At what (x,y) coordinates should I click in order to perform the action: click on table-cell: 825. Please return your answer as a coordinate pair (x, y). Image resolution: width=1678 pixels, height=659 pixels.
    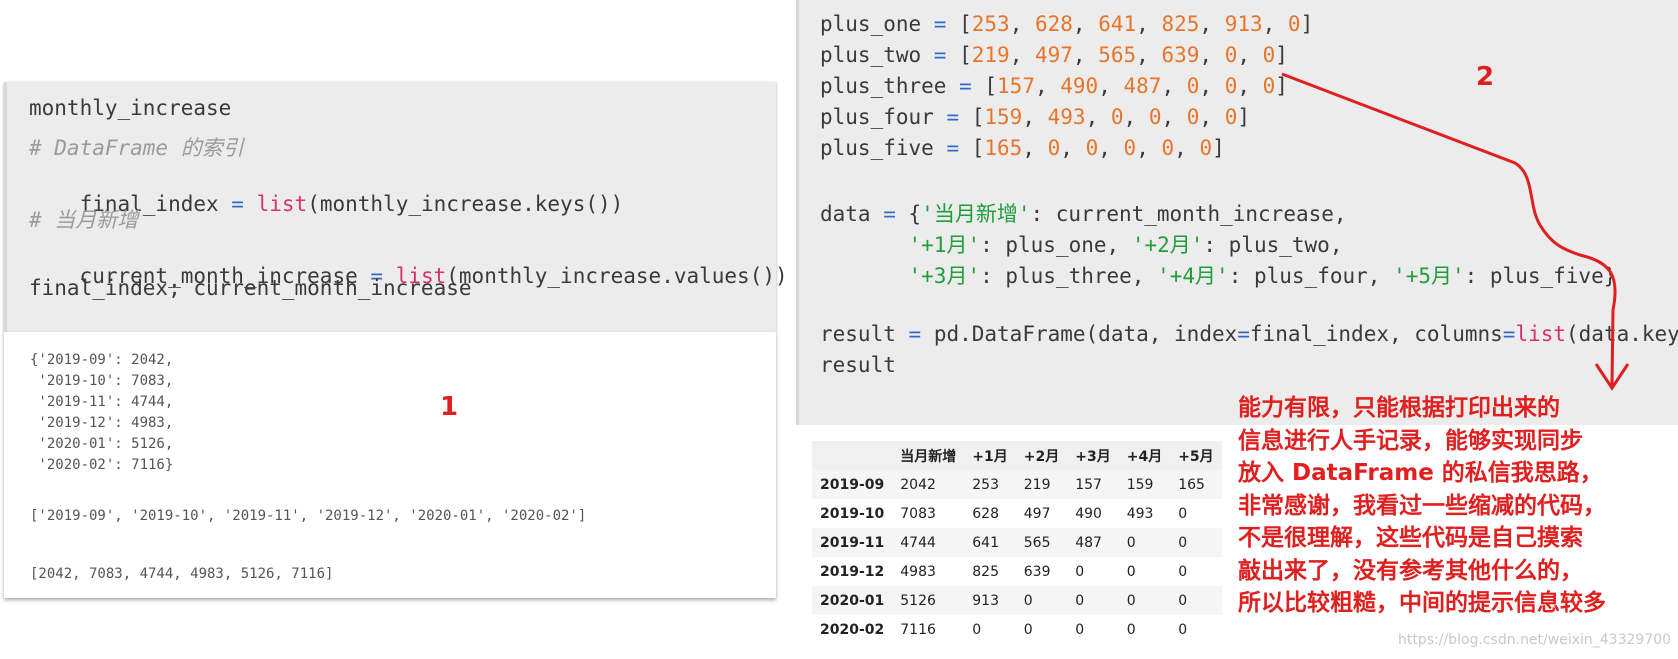
    Looking at the image, I should click on (985, 571).